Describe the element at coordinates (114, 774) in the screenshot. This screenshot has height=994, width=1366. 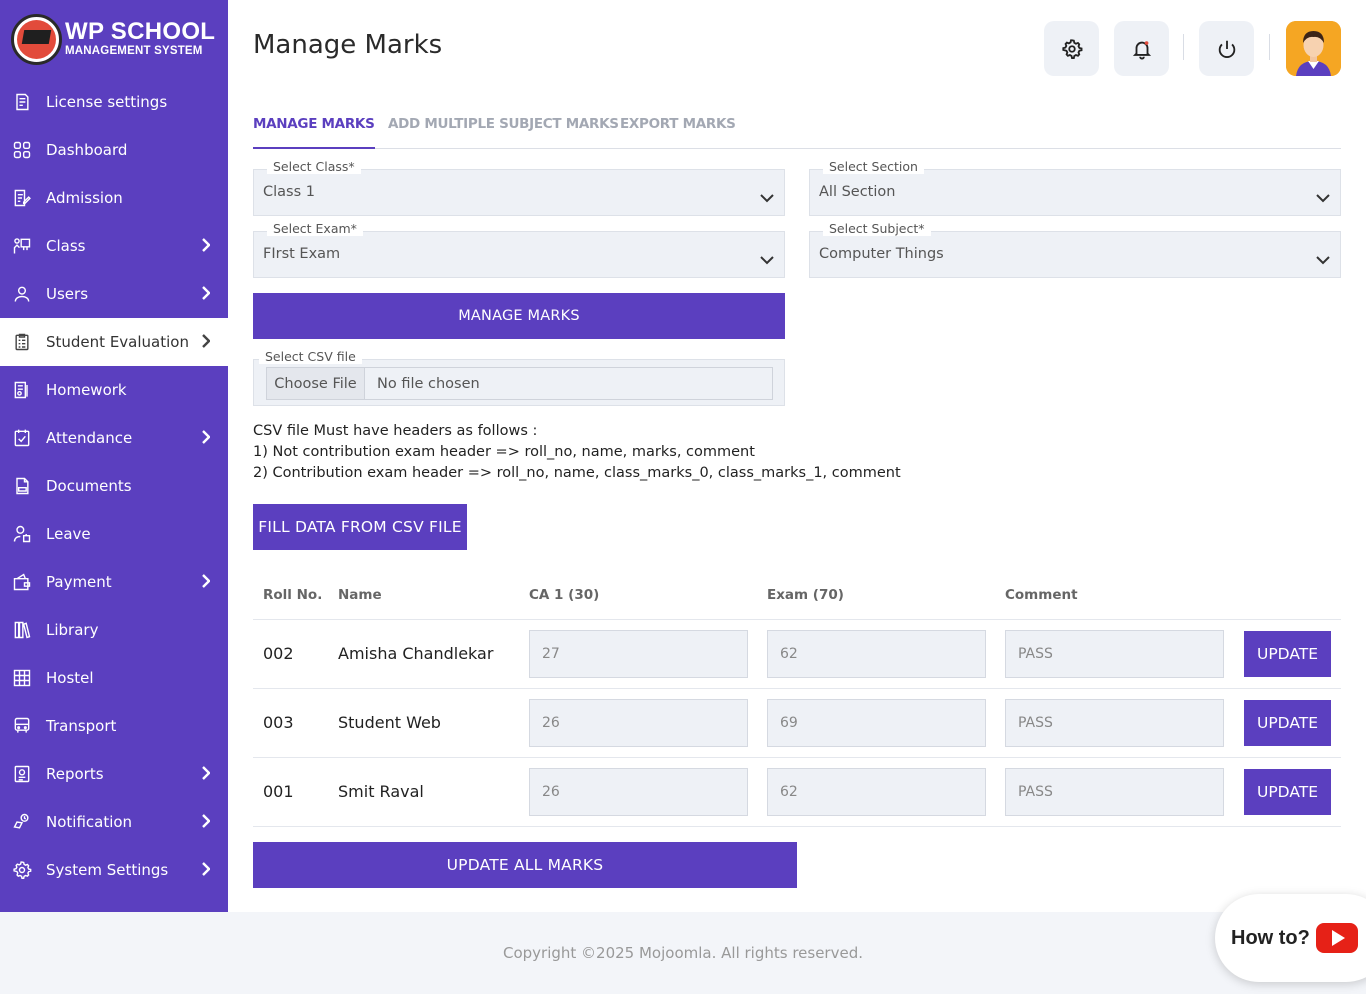
I see `sidebar-item-reports: Reports` at that location.